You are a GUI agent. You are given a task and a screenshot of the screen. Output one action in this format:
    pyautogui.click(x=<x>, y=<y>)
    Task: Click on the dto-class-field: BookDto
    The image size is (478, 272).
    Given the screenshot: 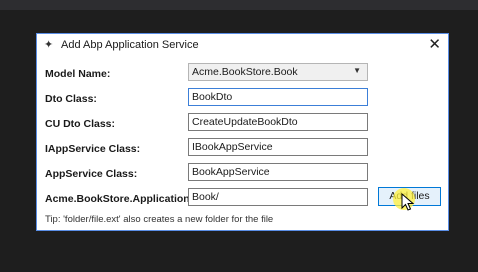 What is the action you would take?
    pyautogui.click(x=278, y=97)
    